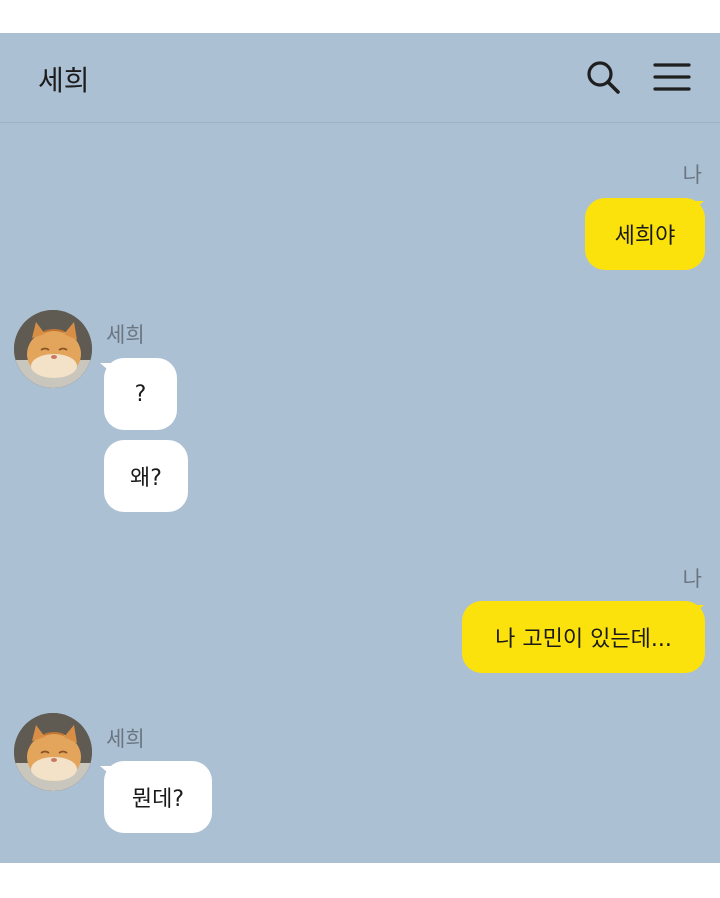 This screenshot has height=898, width=720. Describe the element at coordinates (64, 80) in the screenshot. I see `chat-title: 세희` at that location.